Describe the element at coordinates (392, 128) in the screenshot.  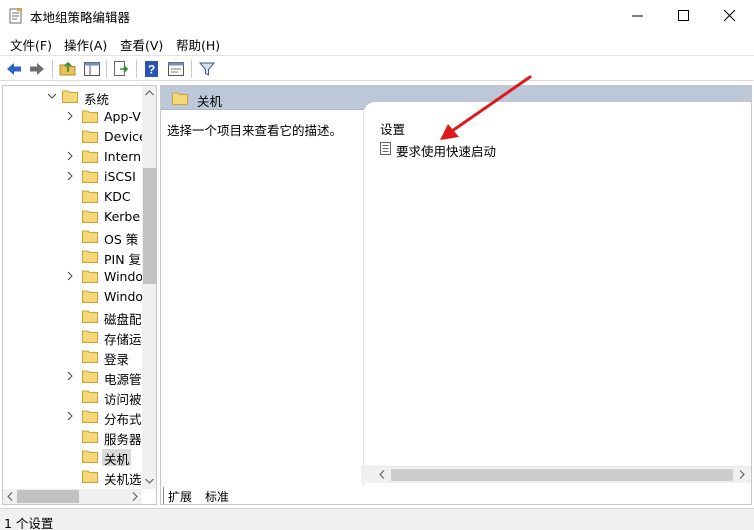
I see `settings-column-header: 设置` at that location.